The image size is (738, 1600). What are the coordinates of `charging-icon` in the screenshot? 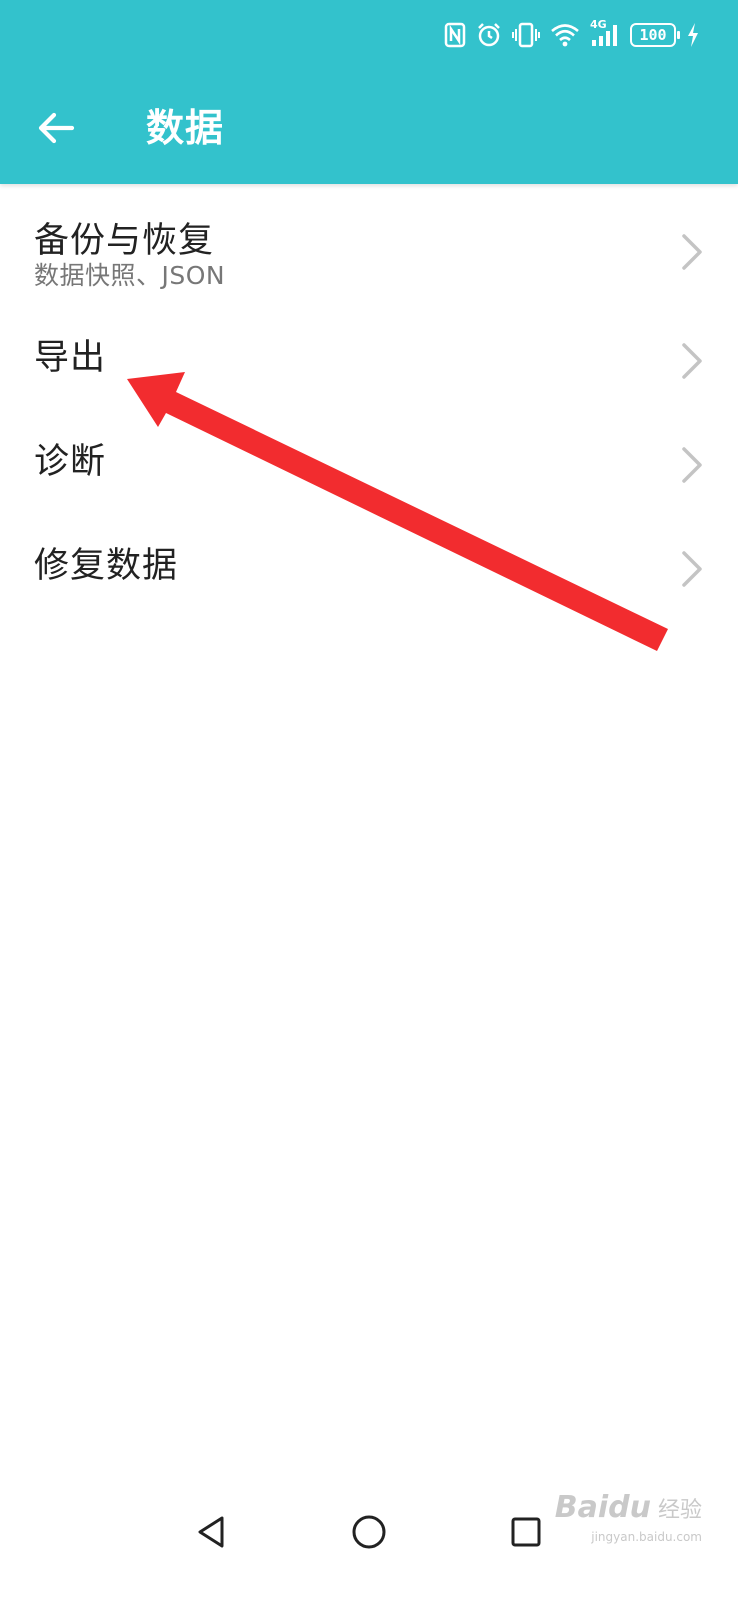 It's located at (693, 35).